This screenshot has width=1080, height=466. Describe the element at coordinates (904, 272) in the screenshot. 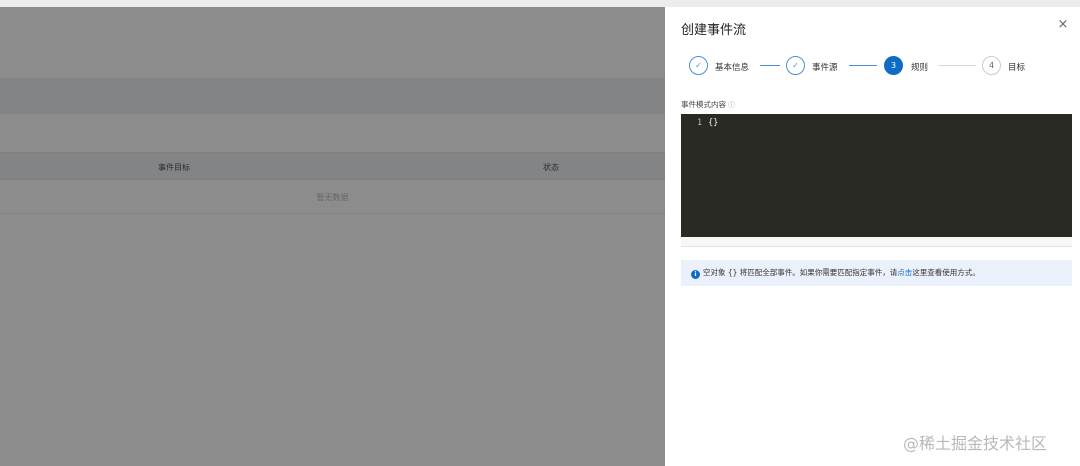

I see `info-link: 点击` at that location.